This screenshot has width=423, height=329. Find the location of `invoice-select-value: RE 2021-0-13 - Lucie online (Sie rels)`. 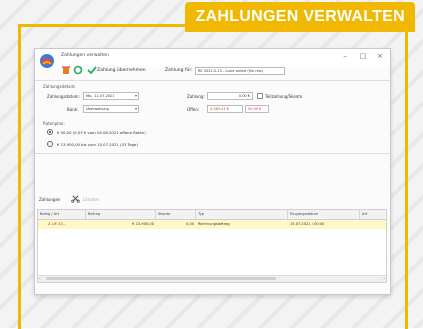

invoice-select-value: RE 2021-0-13 - Lucie online (Sie rels) is located at coordinates (230, 71).